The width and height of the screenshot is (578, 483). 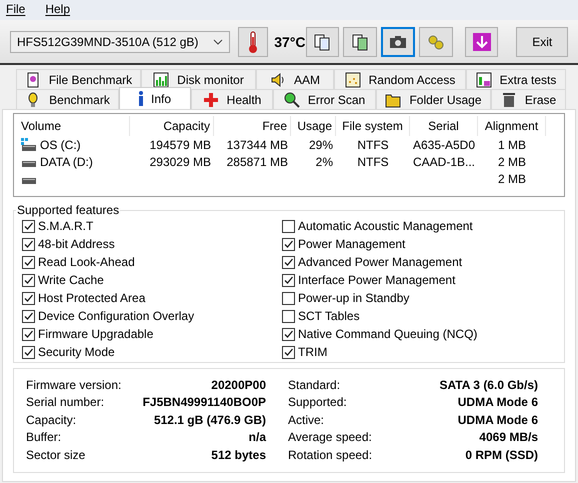 What do you see at coordinates (329, 316) in the screenshot?
I see `feature-label: SCT Tables` at bounding box center [329, 316].